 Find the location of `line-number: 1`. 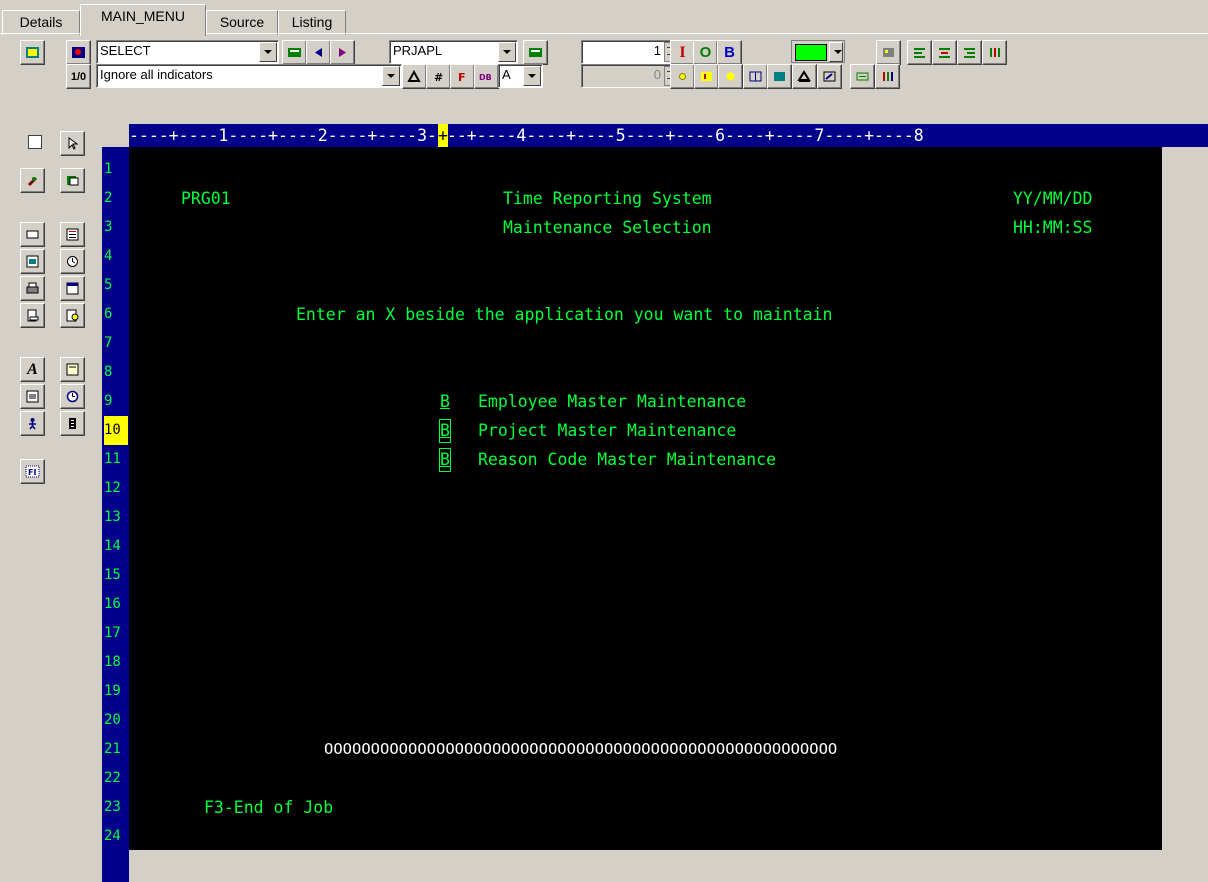

line-number: 1 is located at coordinates (108, 169).